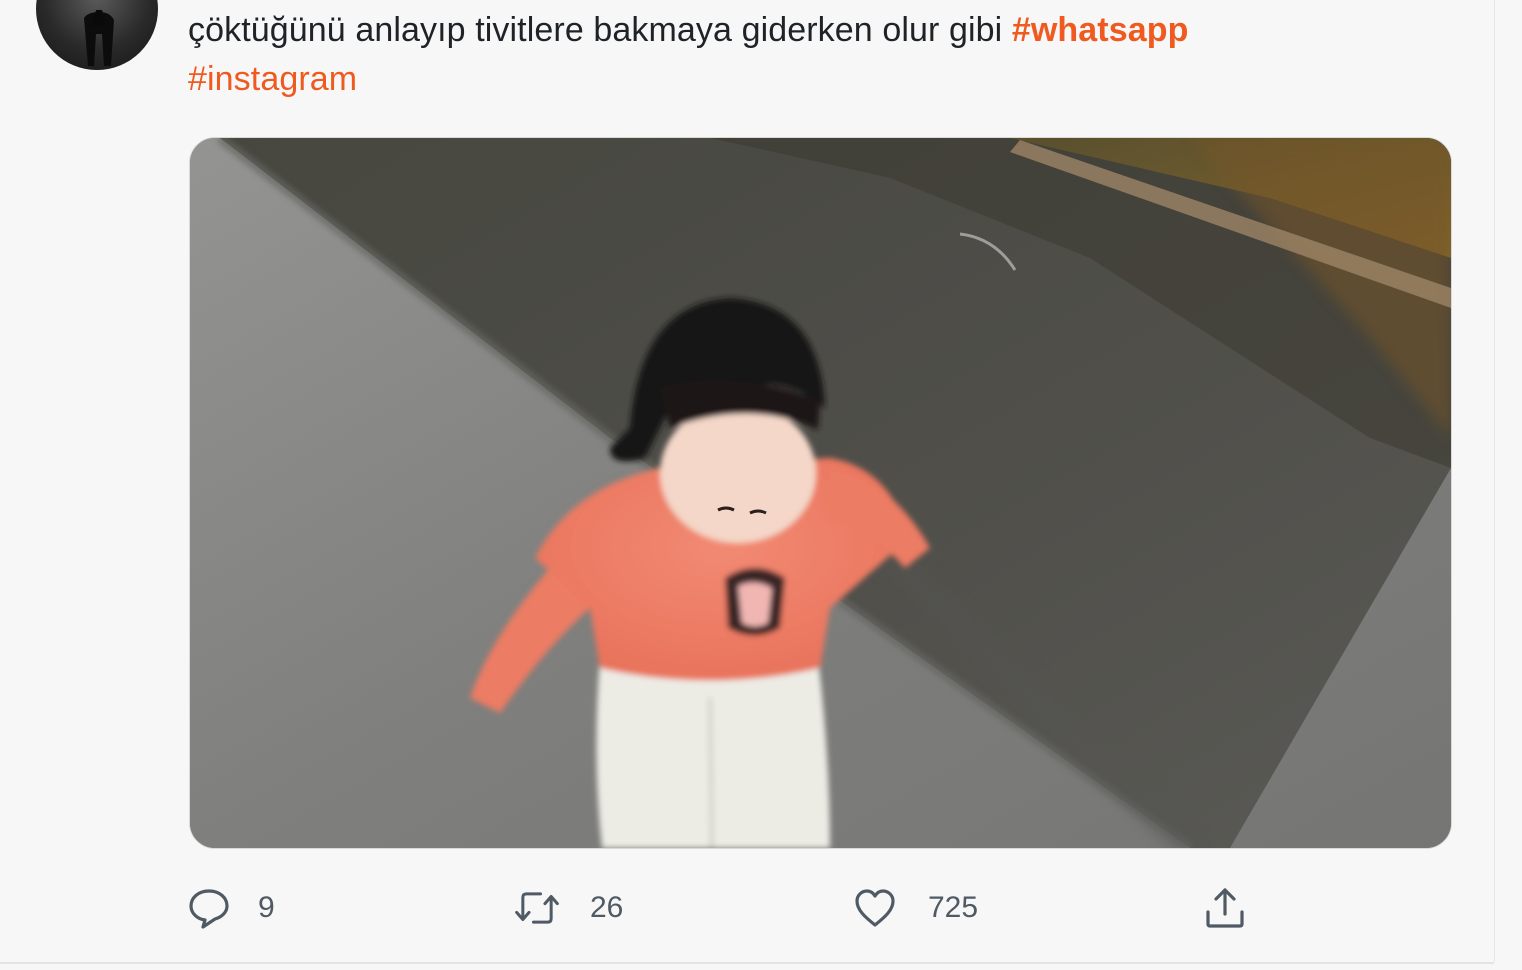  I want to click on tweet-divider, so click(747, 963).